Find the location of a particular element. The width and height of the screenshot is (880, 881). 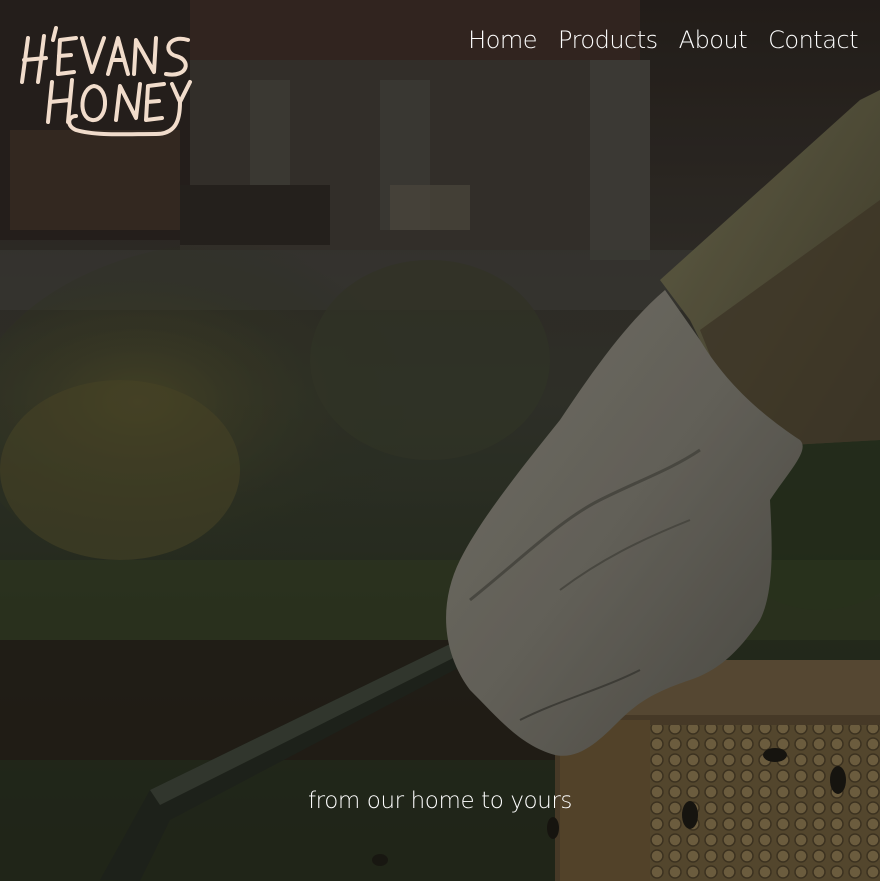

main-nav: Home Products About Contact is located at coordinates (663, 40).